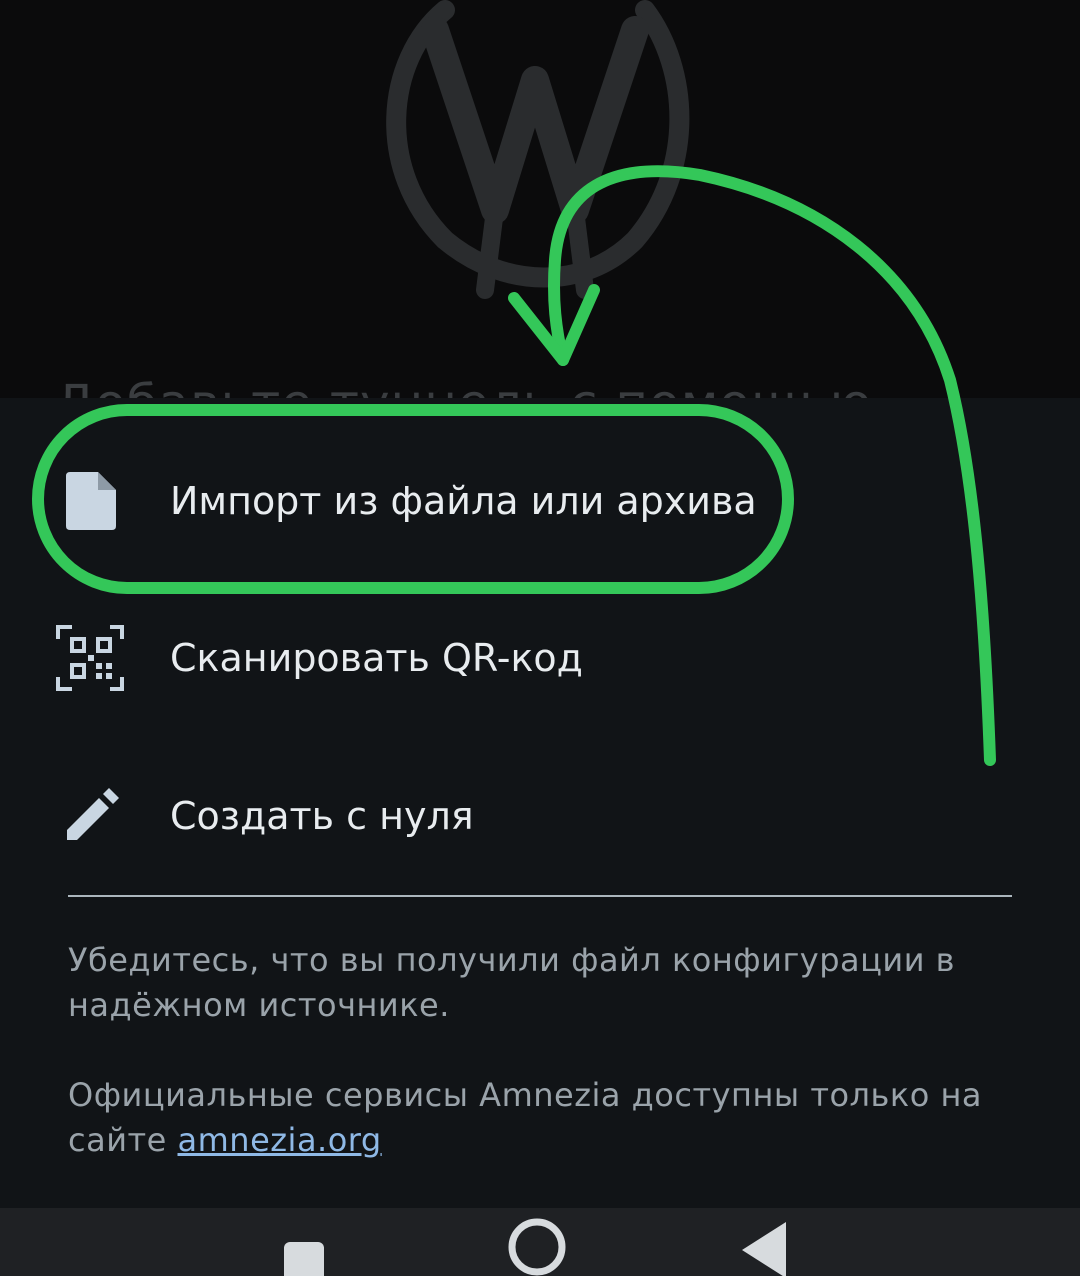 The image size is (1080, 1276). Describe the element at coordinates (280, 1140) in the screenshot. I see `amnezia-link: amnezia.org` at that location.